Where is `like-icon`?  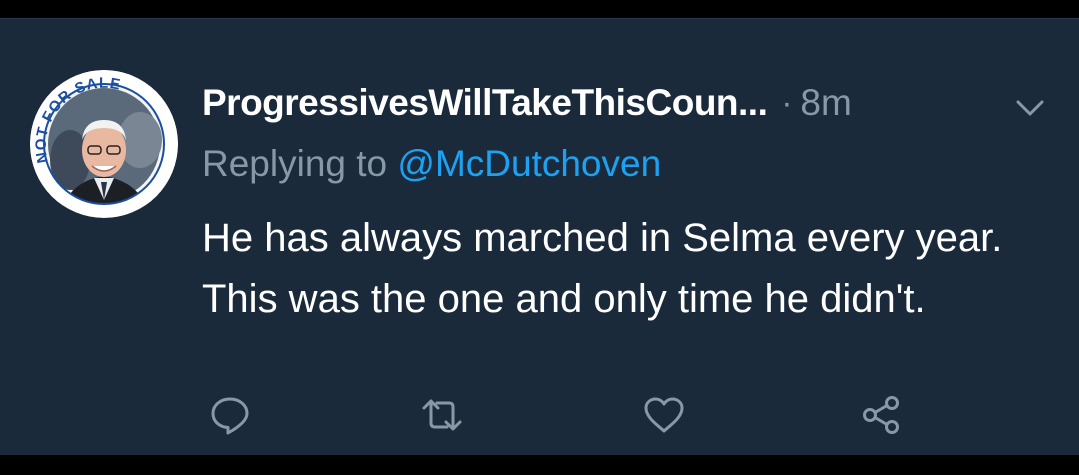 like-icon is located at coordinates (664, 415).